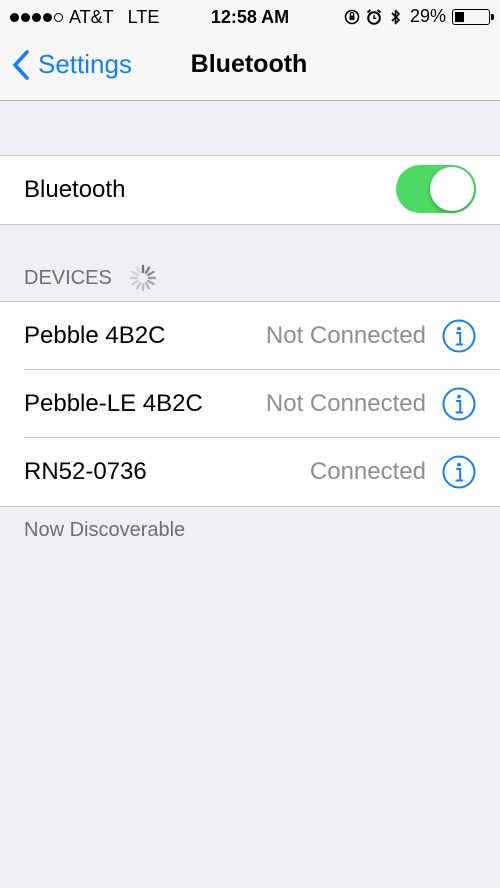  I want to click on bluetooth-toggle-group: Bluetooth, so click(250, 190).